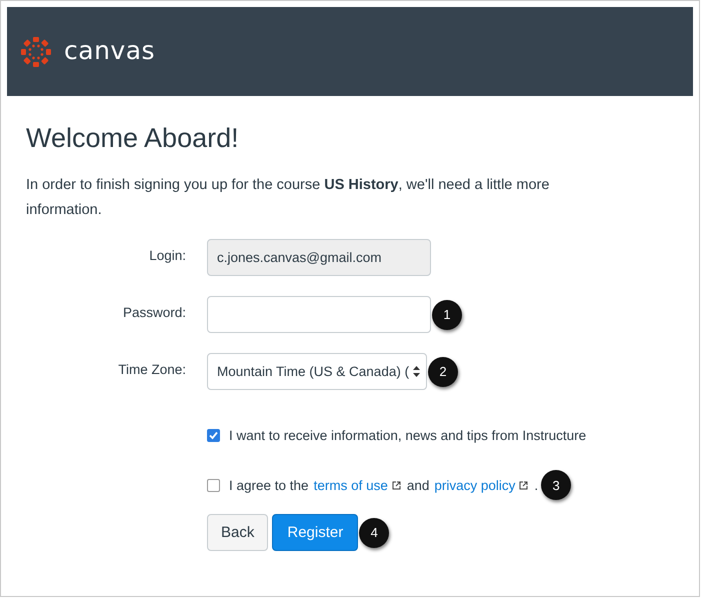 The width and height of the screenshot is (702, 599). Describe the element at coordinates (110, 50) in the screenshot. I see `logo-text: canvas` at that location.